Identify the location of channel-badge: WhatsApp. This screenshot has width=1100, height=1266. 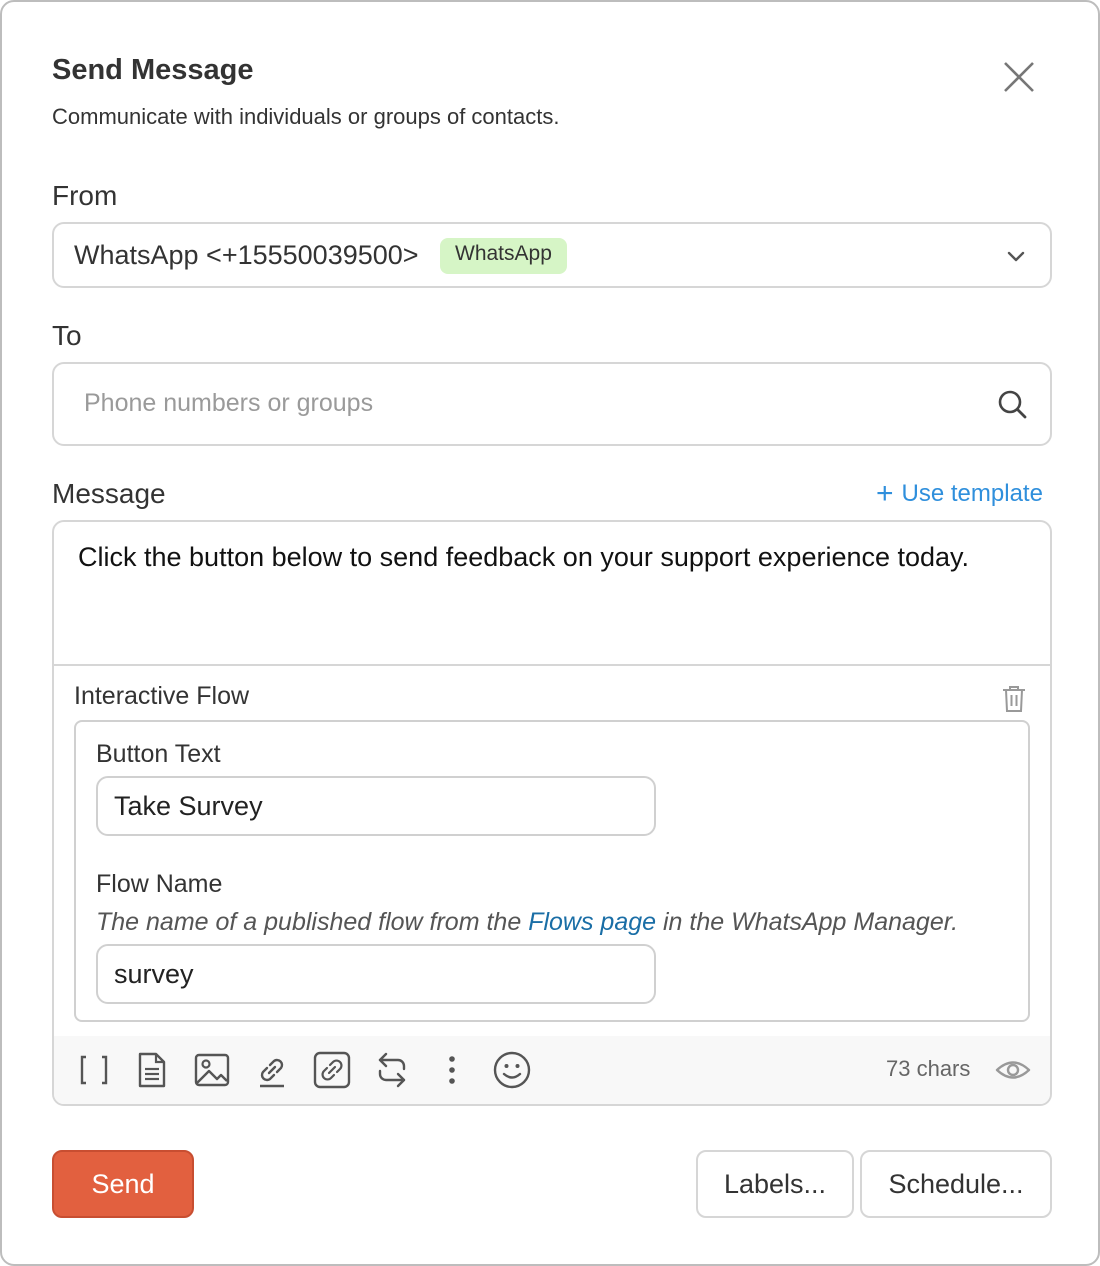
(503, 256).